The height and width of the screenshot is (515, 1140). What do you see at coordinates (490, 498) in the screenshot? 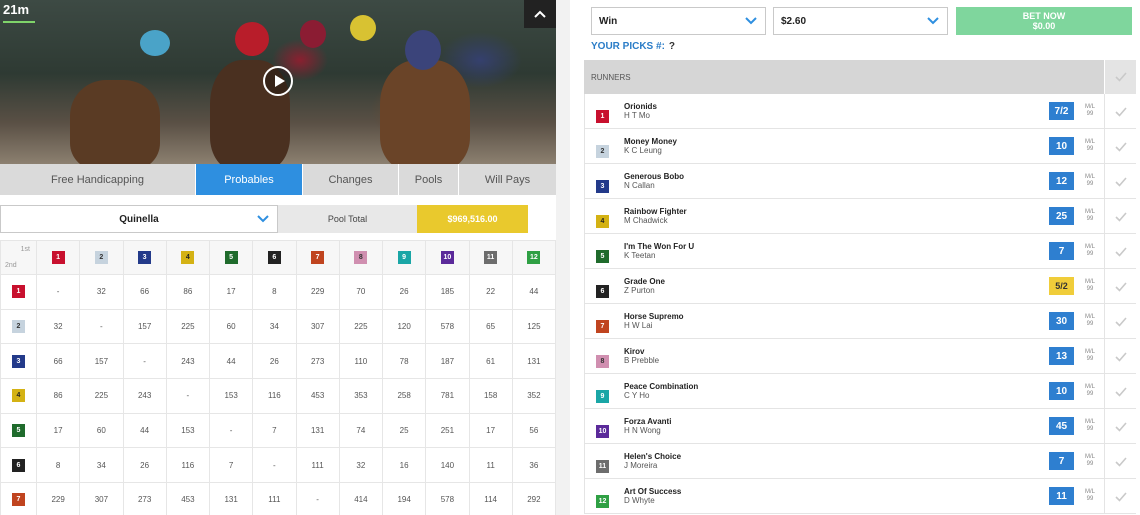
I see `matrix-cell: 114` at bounding box center [490, 498].